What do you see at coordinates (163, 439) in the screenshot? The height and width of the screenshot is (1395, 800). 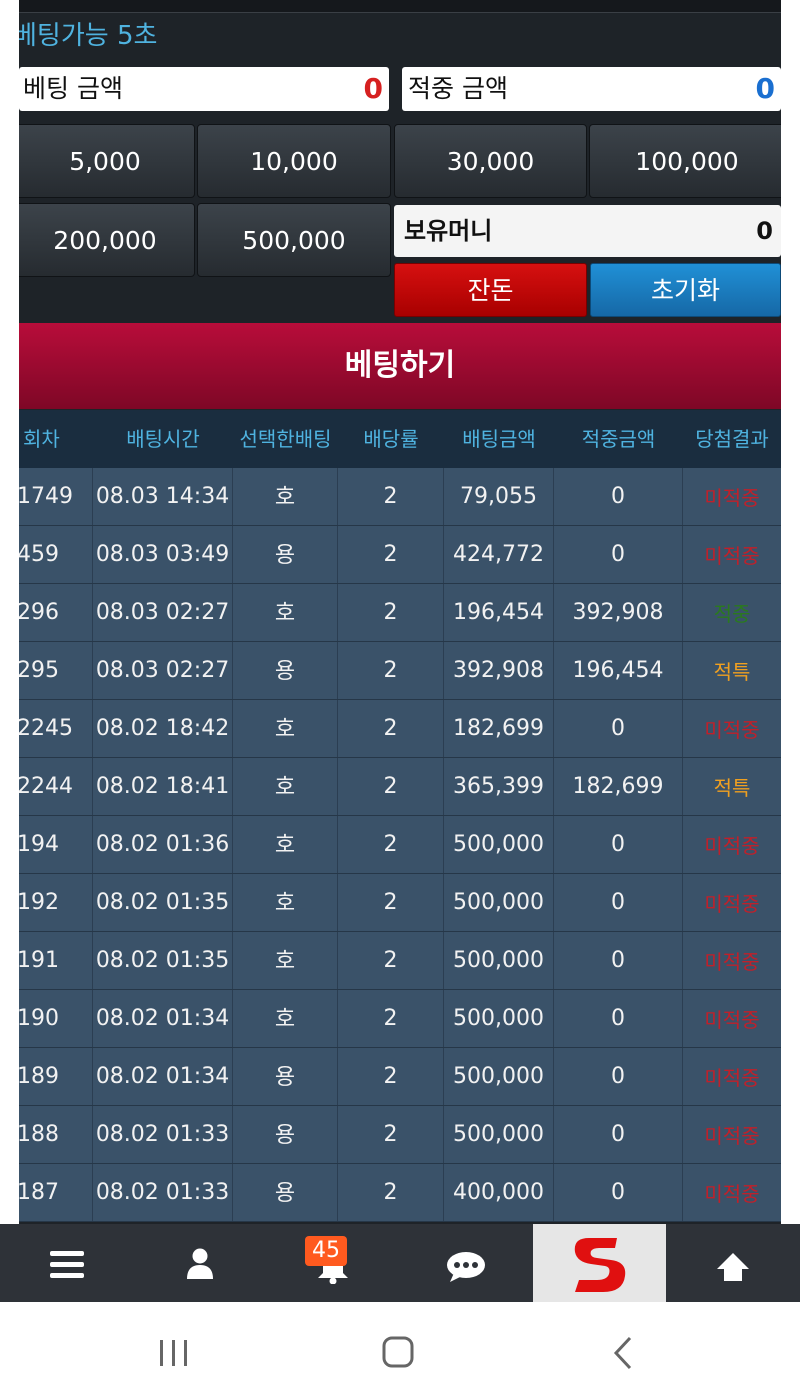 I see `header-bet-time: 배팅시간` at bounding box center [163, 439].